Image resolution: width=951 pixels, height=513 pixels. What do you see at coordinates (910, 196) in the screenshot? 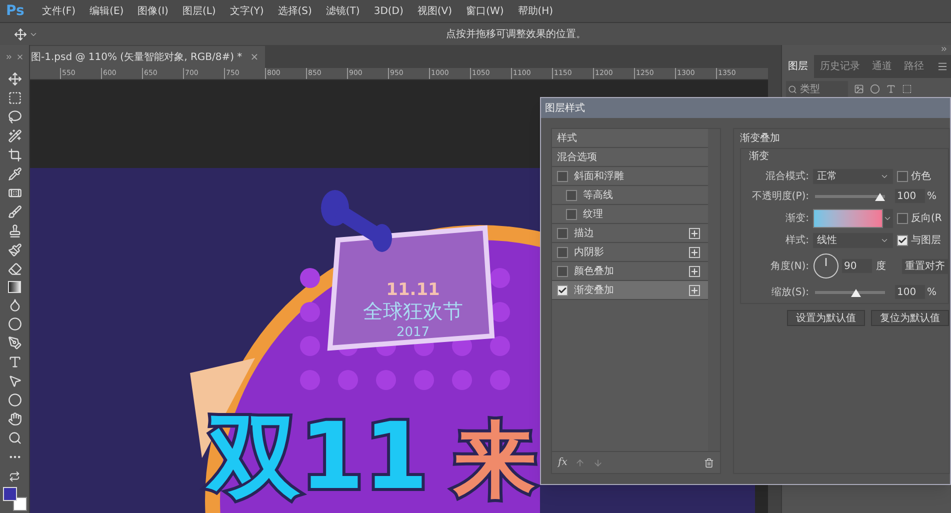
I see `opacity-field: 100` at bounding box center [910, 196].